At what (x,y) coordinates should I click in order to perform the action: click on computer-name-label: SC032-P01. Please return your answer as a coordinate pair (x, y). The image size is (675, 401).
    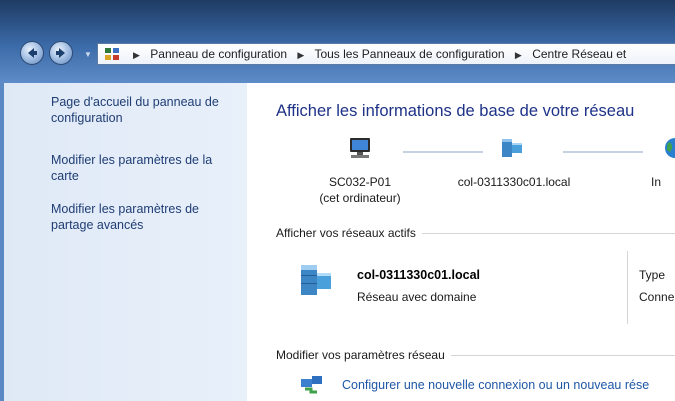
    Looking at the image, I should click on (360, 182).